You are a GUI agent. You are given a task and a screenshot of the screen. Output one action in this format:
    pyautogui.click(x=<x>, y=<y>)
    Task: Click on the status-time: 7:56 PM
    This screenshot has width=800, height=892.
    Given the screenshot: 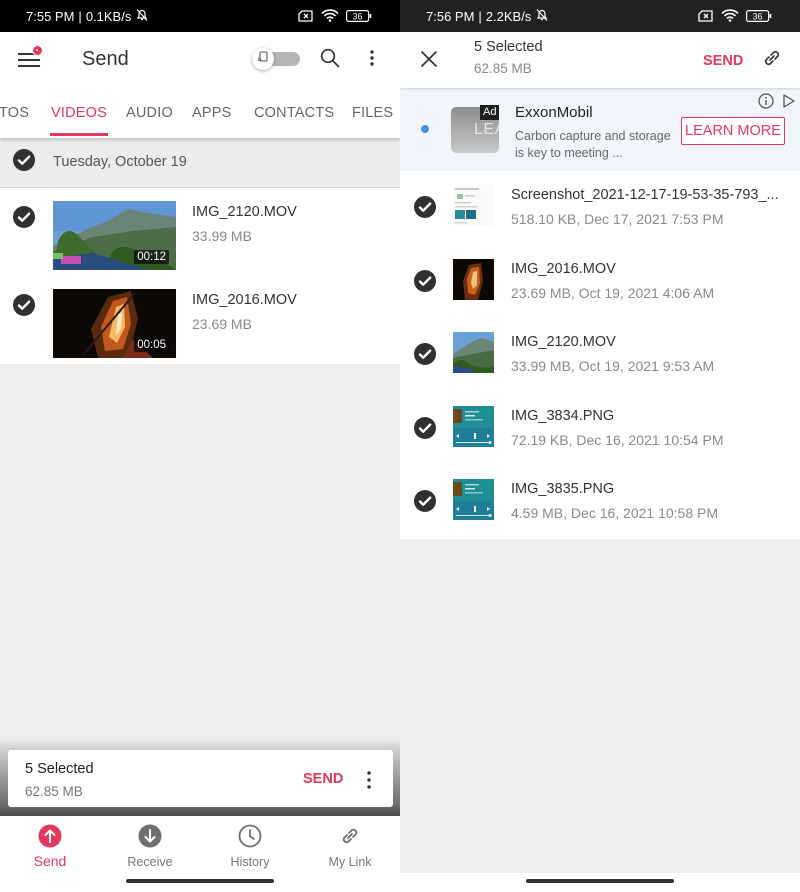 What is the action you would take?
    pyautogui.click(x=450, y=16)
    